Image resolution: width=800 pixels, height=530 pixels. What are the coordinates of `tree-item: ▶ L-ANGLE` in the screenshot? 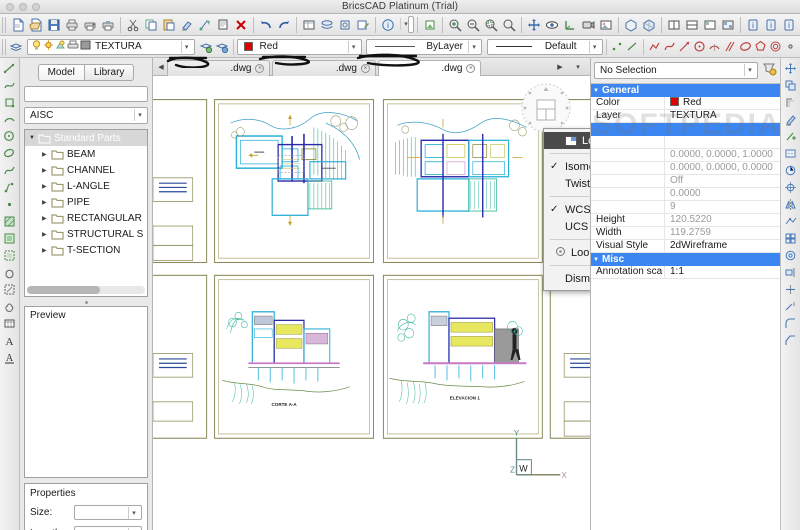 It's located at (86, 186).